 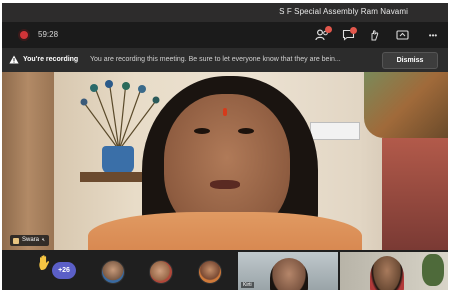 I want to click on dismiss-button: Dismiss, so click(x=410, y=60).